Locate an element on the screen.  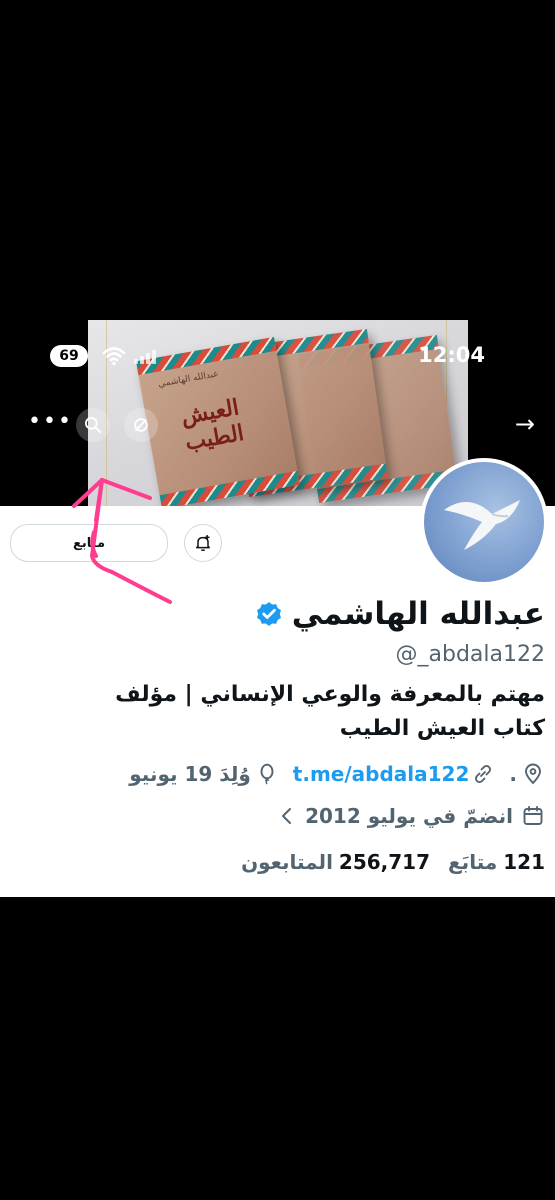
wifi-icon is located at coordinates (114, 356).